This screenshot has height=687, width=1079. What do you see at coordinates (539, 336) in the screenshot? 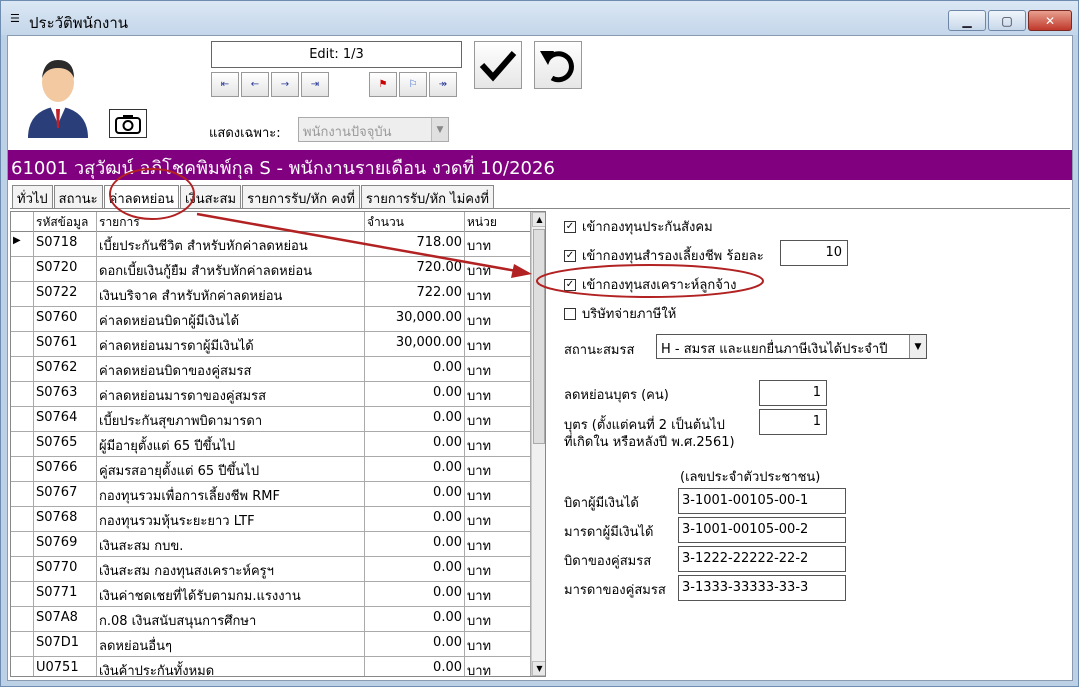
I see `scroll-thumb` at bounding box center [539, 336].